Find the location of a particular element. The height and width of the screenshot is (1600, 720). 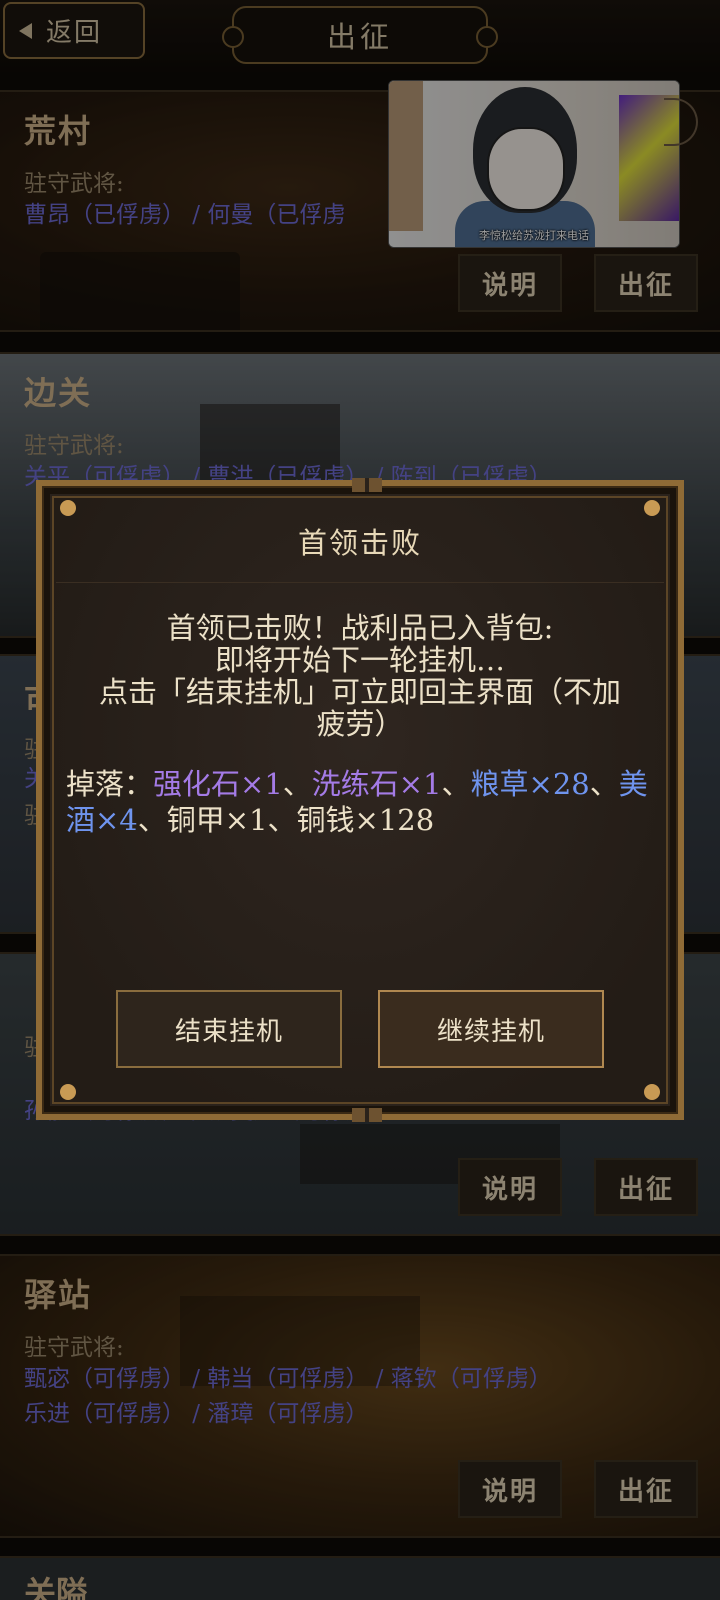

message-line: 首领已击败！战利品已入背包: is located at coordinates (360, 628).